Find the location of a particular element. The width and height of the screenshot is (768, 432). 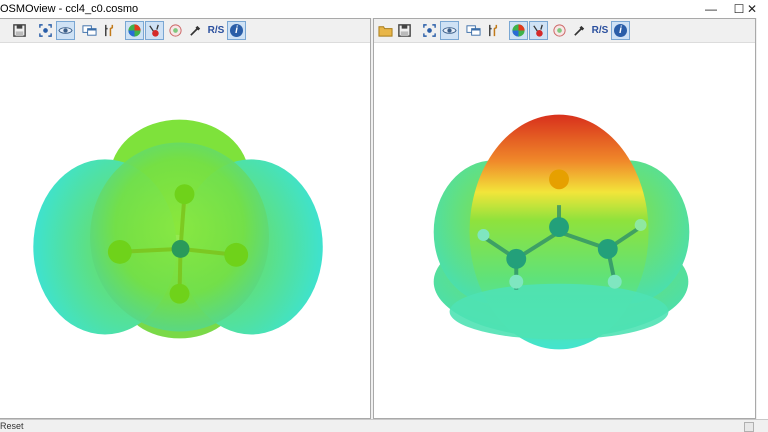

left-toolbar: R/S i is located at coordinates (185, 31).